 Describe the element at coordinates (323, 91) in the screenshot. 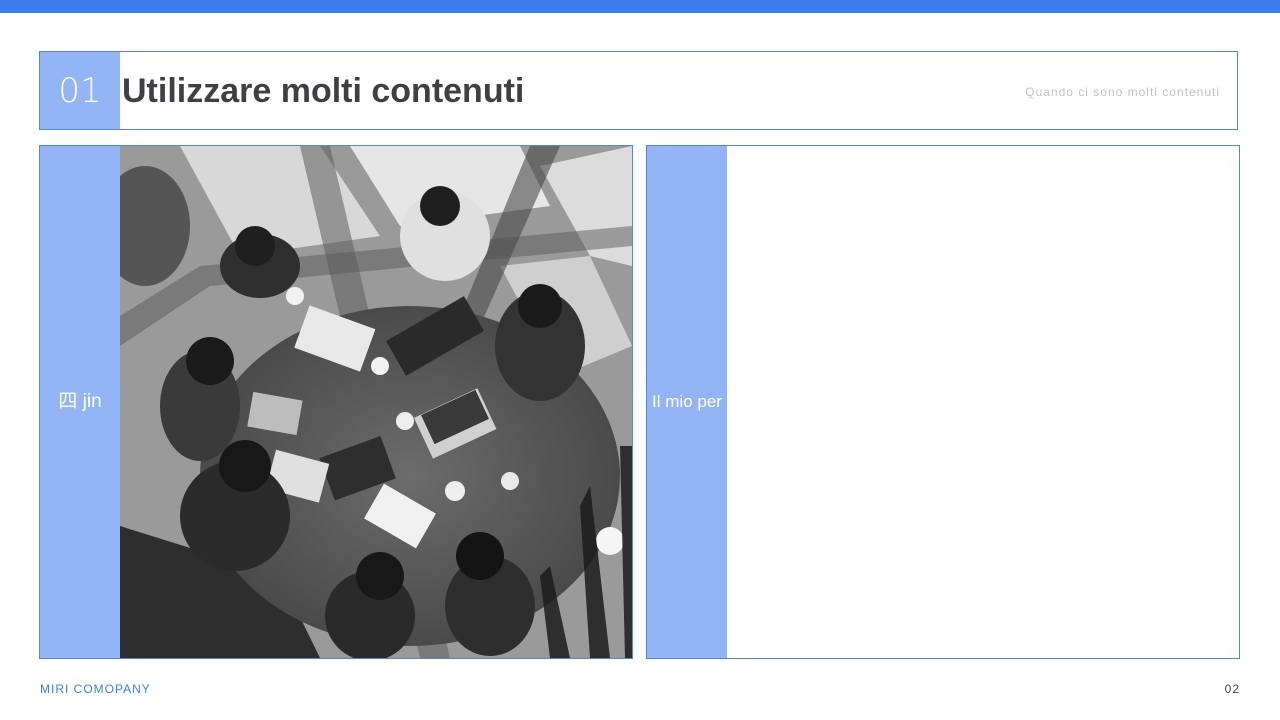

I see `page-title: Utilizzare molti contenuti` at that location.